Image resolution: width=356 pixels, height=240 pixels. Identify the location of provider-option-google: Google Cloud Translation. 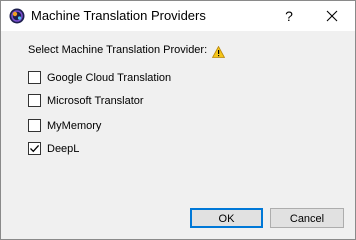
(99, 77).